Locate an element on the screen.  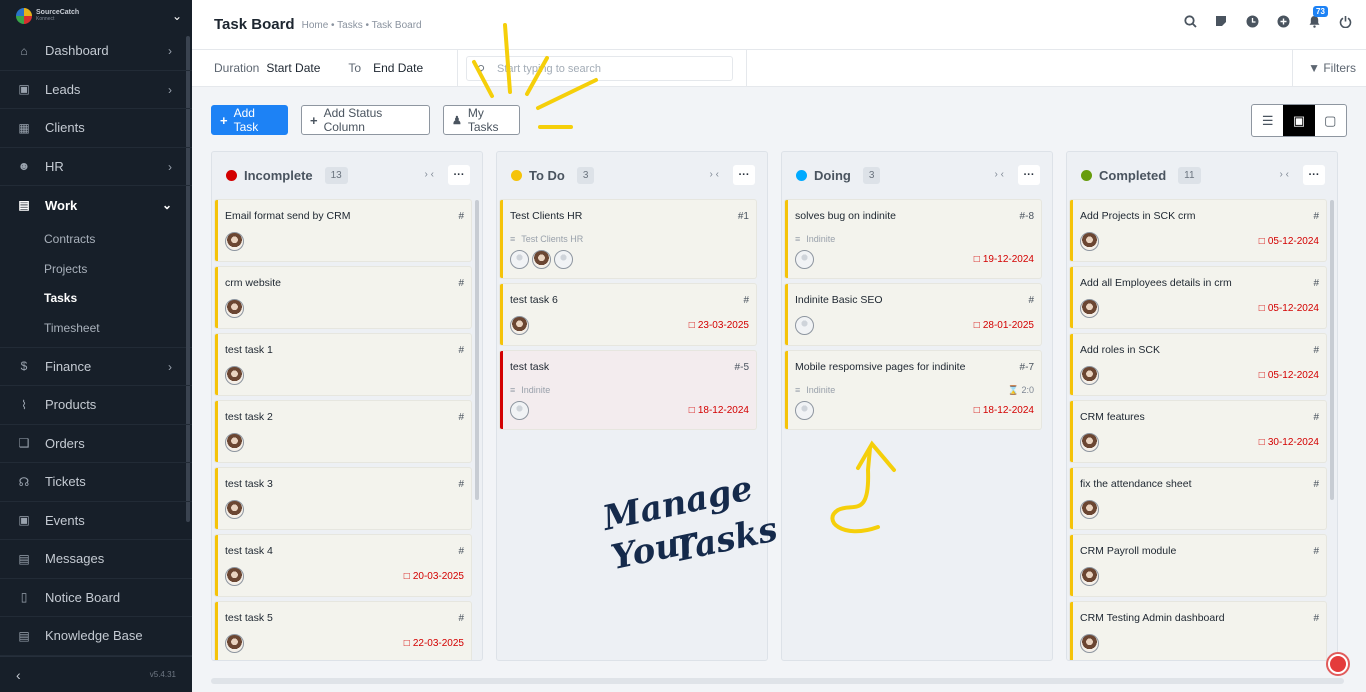
add-status-column-button: + Add Status Column is located at coordinates (365, 120).